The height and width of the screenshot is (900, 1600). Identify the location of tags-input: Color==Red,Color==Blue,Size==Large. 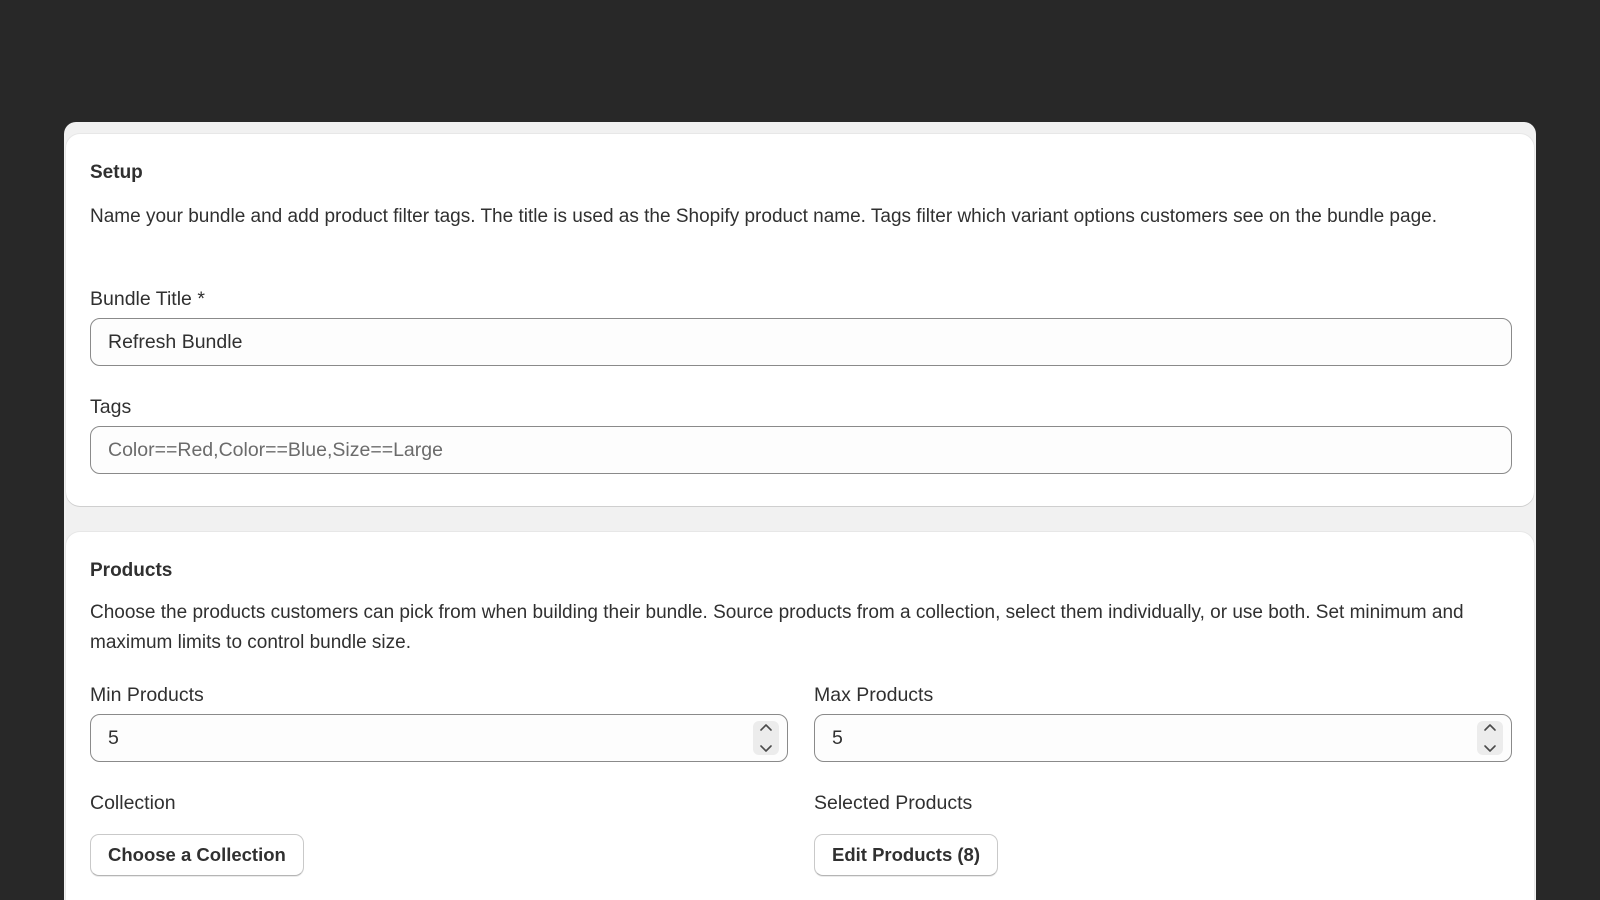
(801, 450).